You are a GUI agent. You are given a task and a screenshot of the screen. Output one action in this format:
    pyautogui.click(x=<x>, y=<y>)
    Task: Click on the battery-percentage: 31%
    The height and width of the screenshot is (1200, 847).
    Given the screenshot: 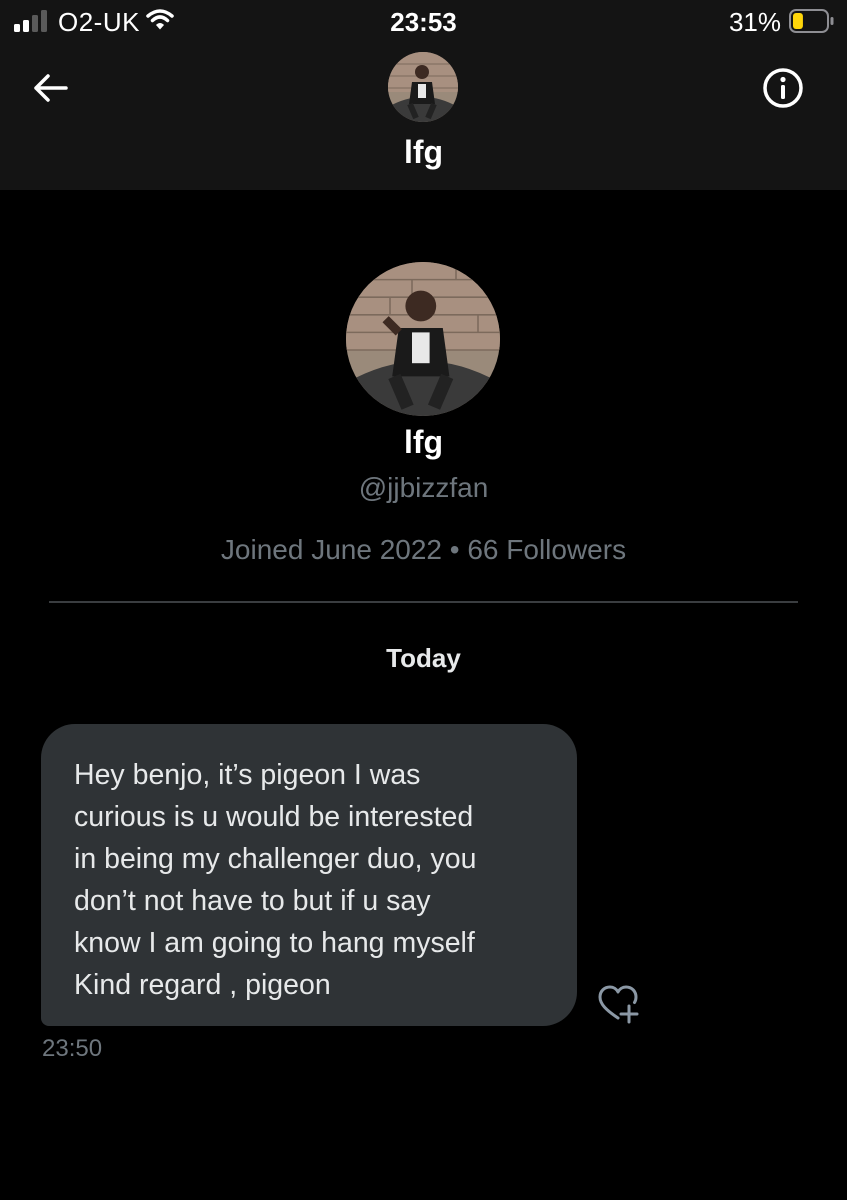 What is the action you would take?
    pyautogui.click(x=754, y=22)
    